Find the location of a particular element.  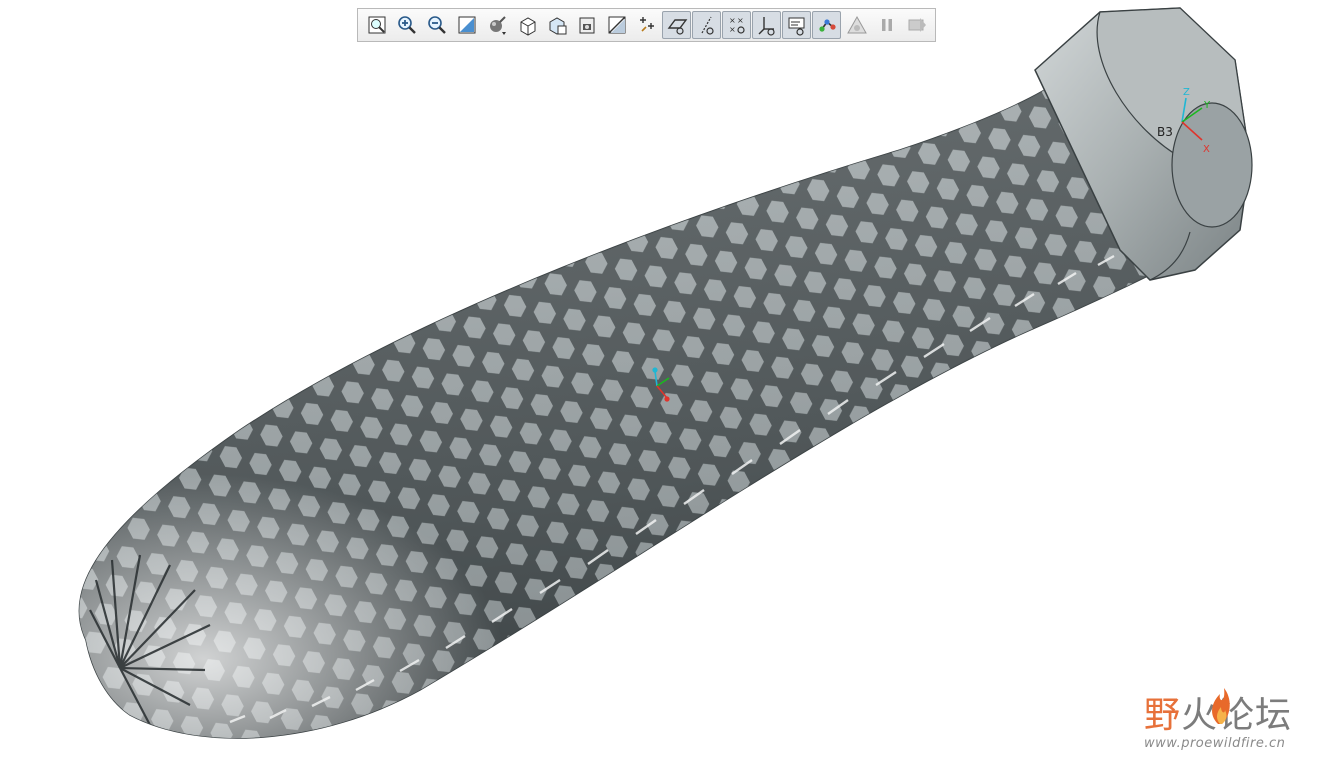

watermark-title-rest: 火论坛 is located at coordinates (1237, 715).